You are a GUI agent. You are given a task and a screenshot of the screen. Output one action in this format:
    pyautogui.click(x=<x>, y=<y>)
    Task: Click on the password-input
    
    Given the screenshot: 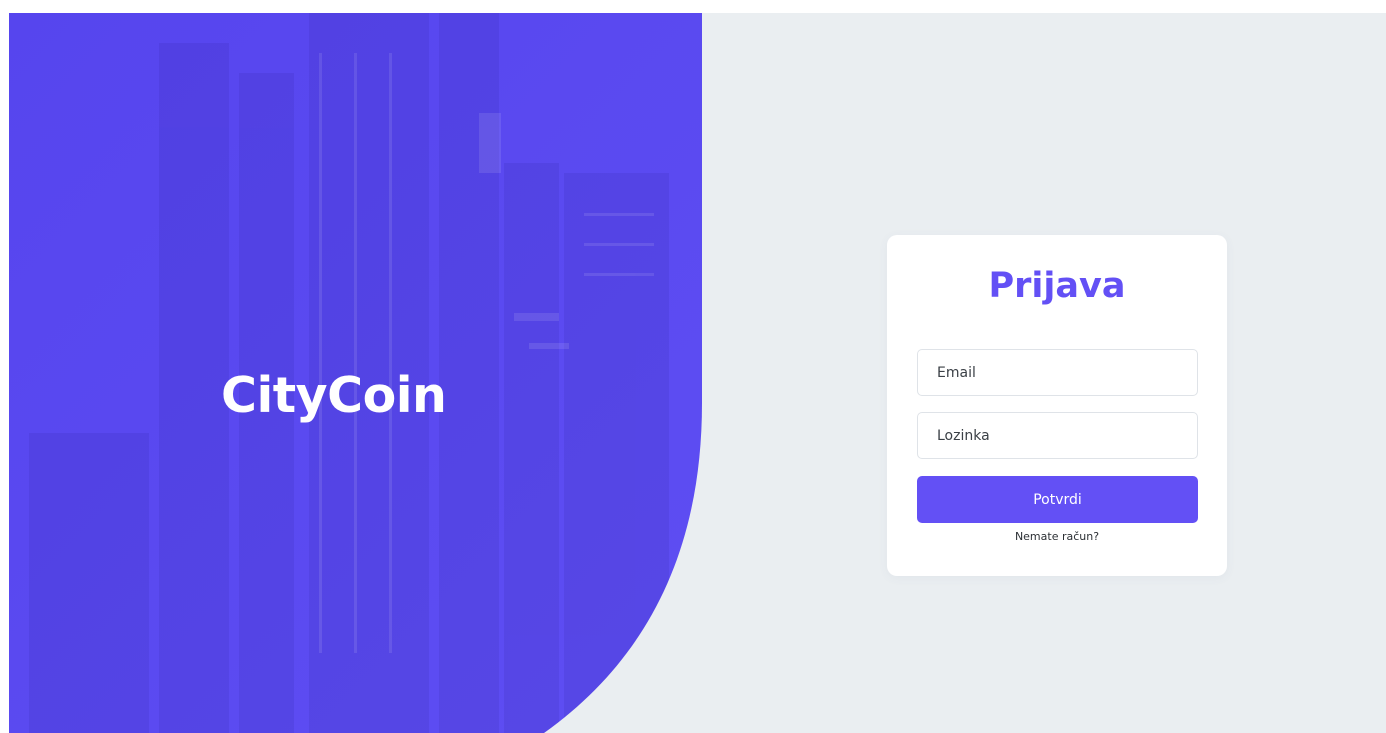 What is the action you would take?
    pyautogui.click(x=1057, y=435)
    